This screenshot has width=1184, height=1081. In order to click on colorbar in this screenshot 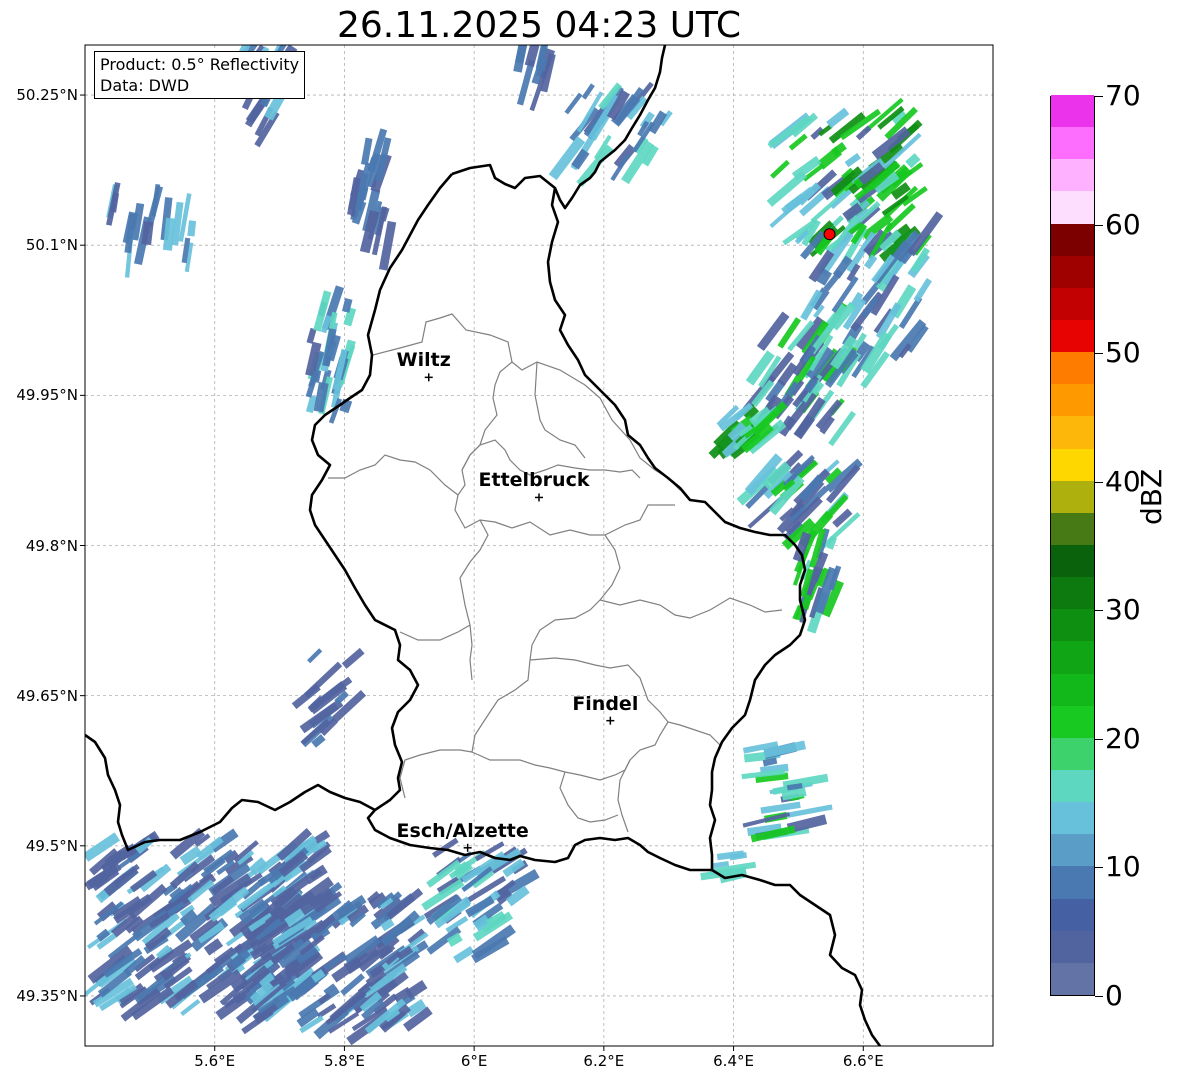, I will do `click(1072, 545)`.